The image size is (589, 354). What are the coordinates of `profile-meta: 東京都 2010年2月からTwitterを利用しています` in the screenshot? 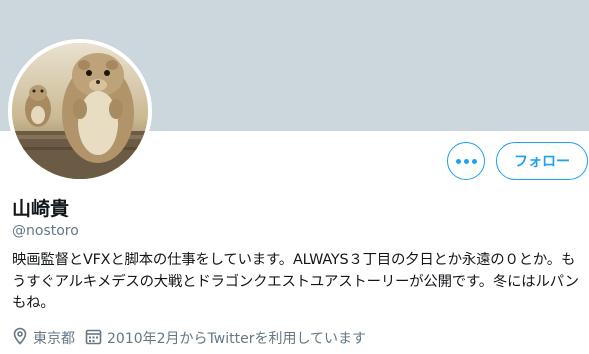 It's located at (194, 338).